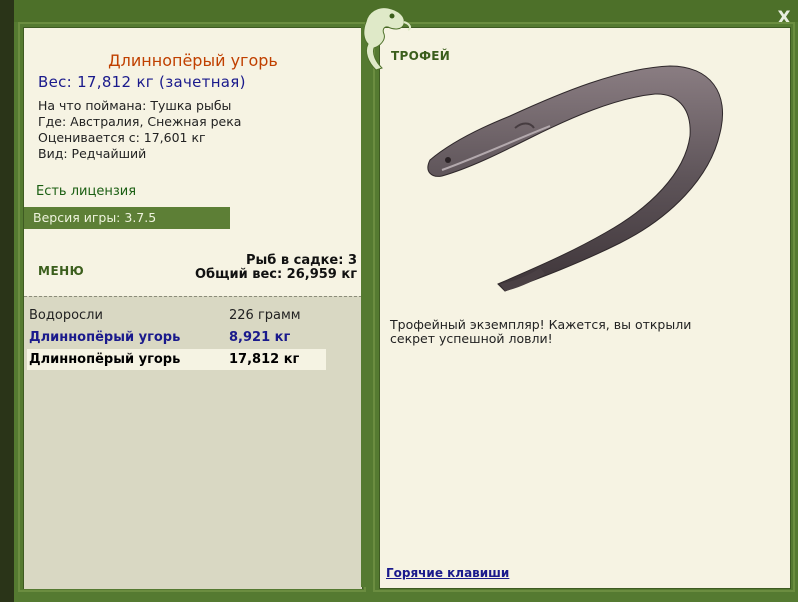 This screenshot has height=602, width=798. What do you see at coordinates (66, 315) in the screenshot?
I see `catch-name: Водоросли` at bounding box center [66, 315].